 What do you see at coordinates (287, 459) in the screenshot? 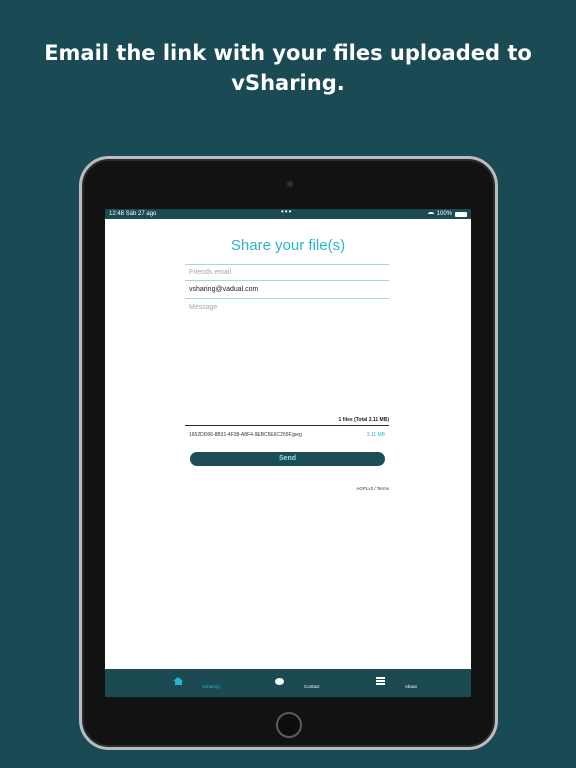
I see `send-button: Send` at bounding box center [287, 459].